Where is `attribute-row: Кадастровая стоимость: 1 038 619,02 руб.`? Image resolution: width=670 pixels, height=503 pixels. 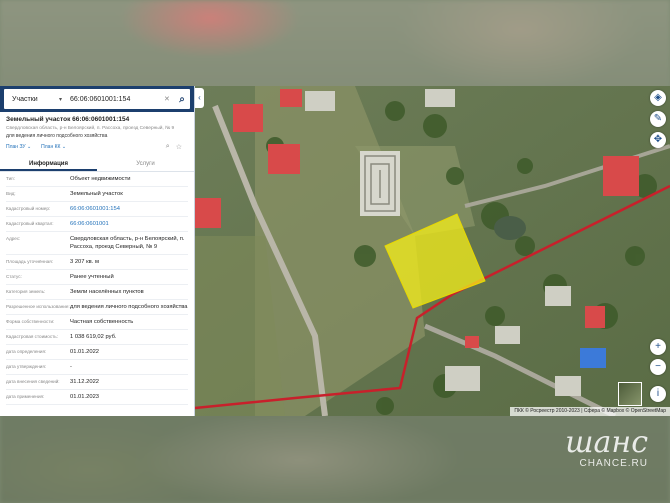
attribute-row: Кадастровая стоимость: 1 038 619,02 руб. is located at coordinates (97, 337).